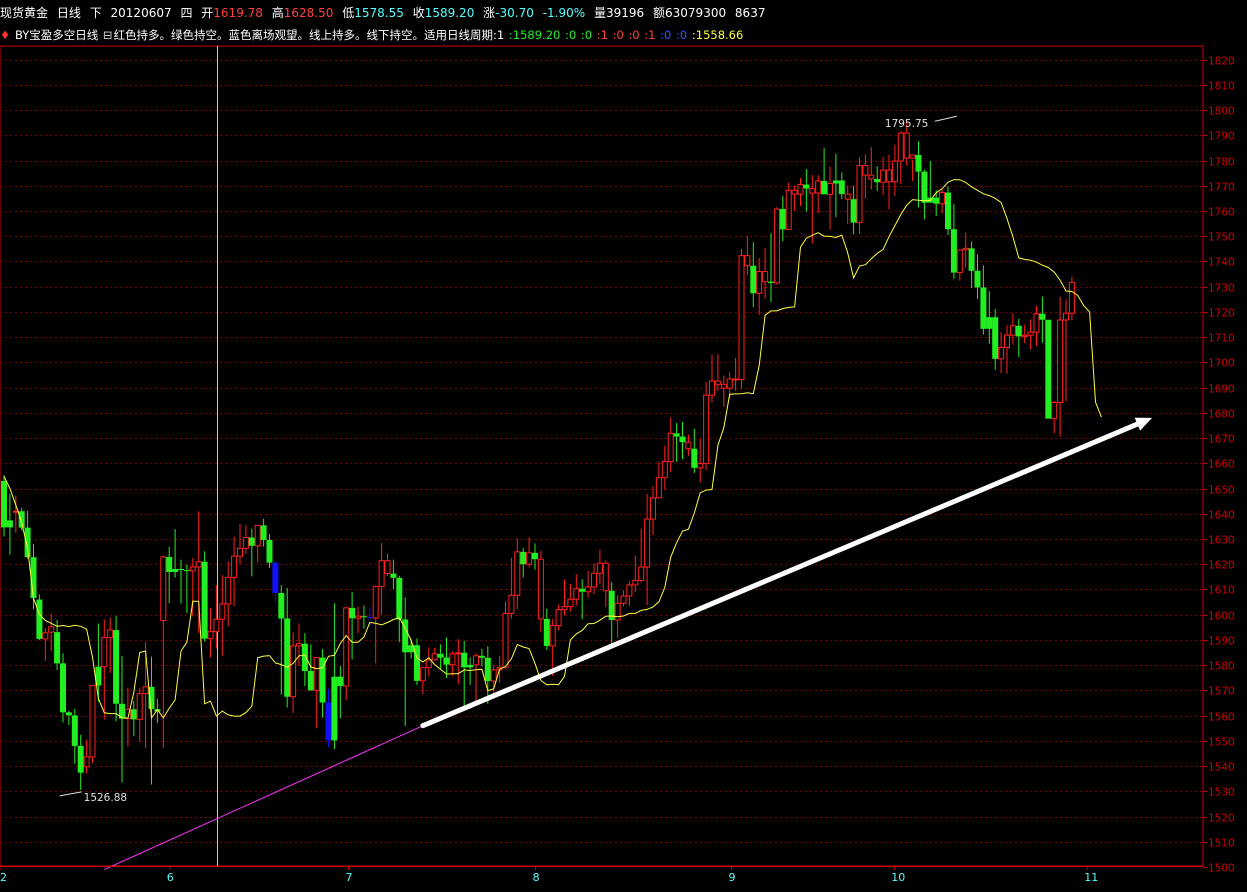 The width and height of the screenshot is (1247, 892). I want to click on y-tick-label: 1720, so click(1221, 314).